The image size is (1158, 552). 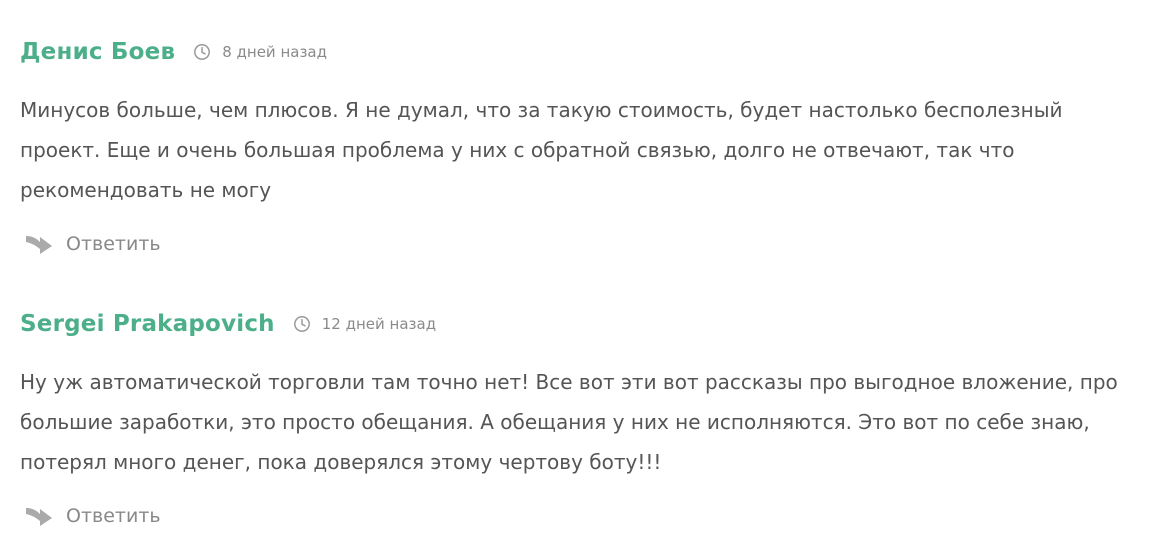 What do you see at coordinates (147, 324) in the screenshot?
I see `comment-author: Sergei Prakapovich` at bounding box center [147, 324].